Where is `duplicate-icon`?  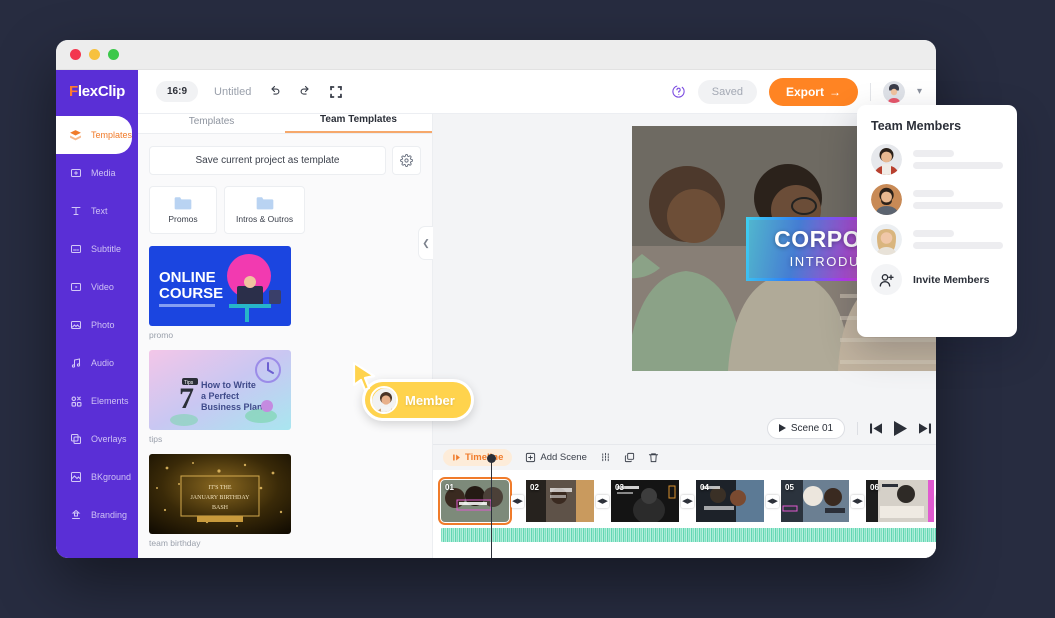 duplicate-icon is located at coordinates (629, 457).